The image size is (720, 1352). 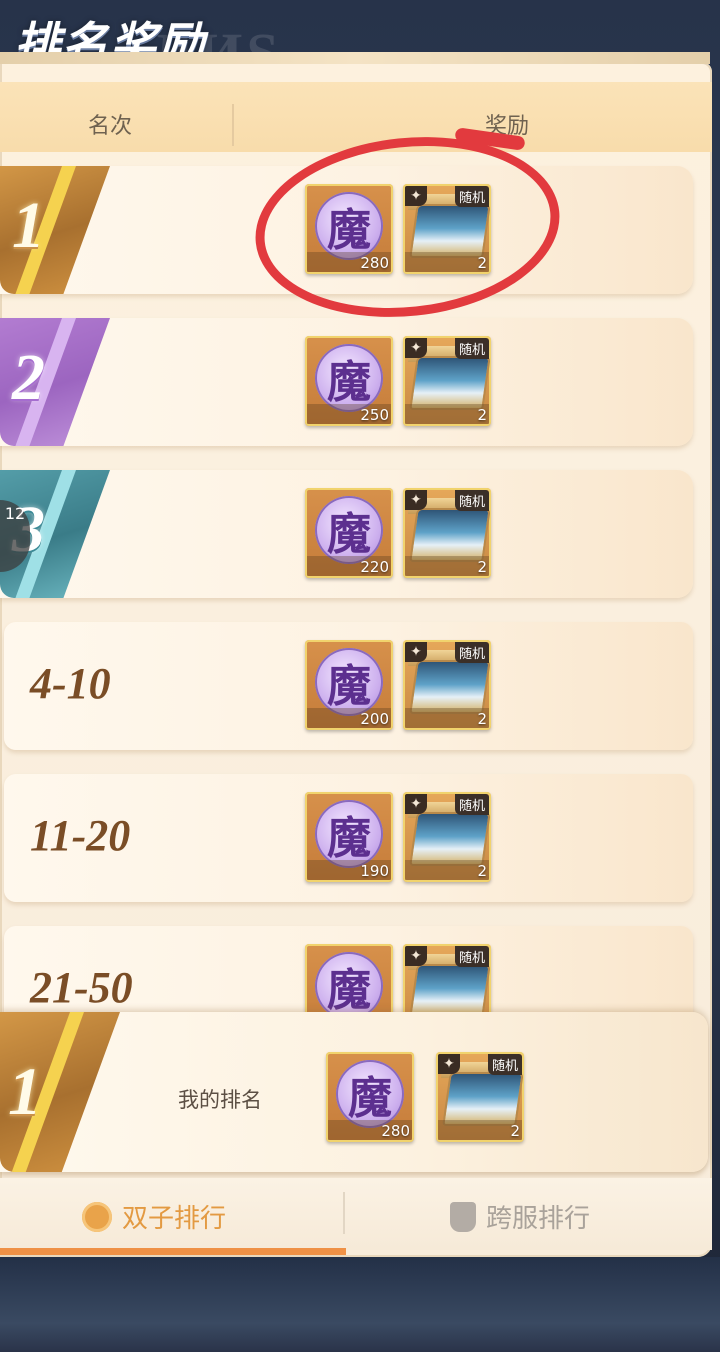 What do you see at coordinates (374, 719) in the screenshot?
I see `item-count: 200` at bounding box center [374, 719].